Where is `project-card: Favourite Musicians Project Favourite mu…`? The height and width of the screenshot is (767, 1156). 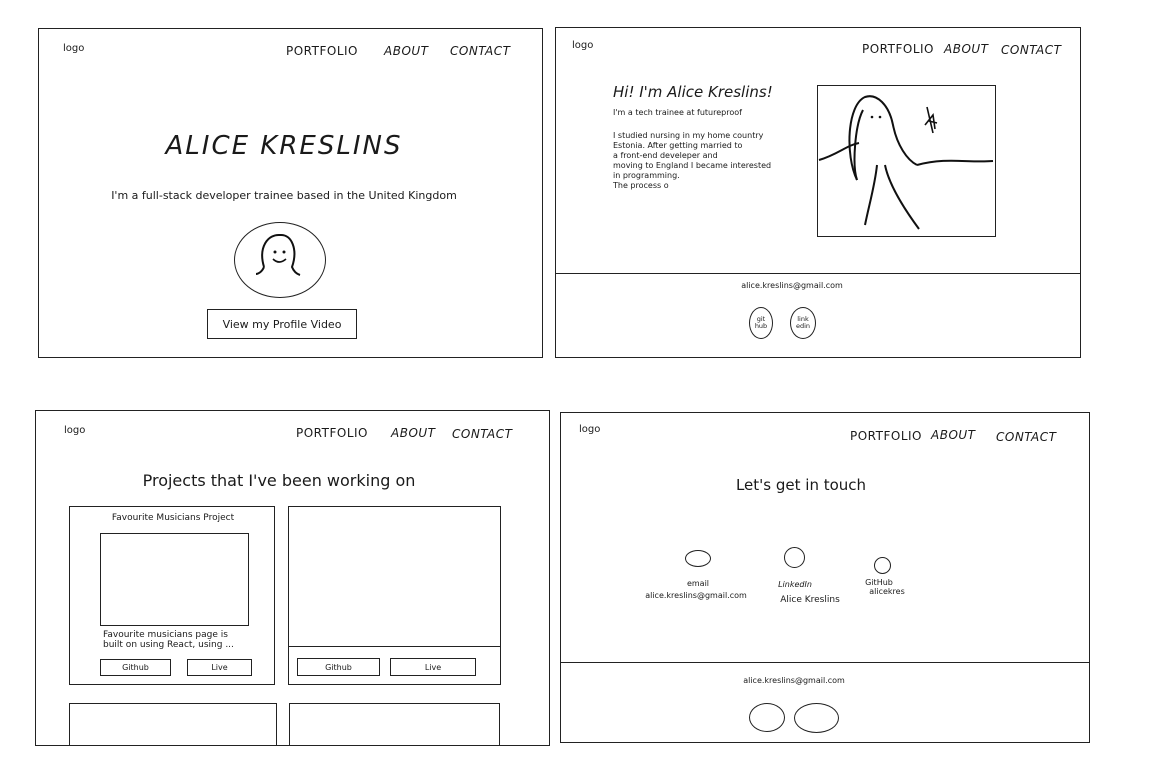 project-card: Favourite Musicians Project Favourite mu… is located at coordinates (172, 595).